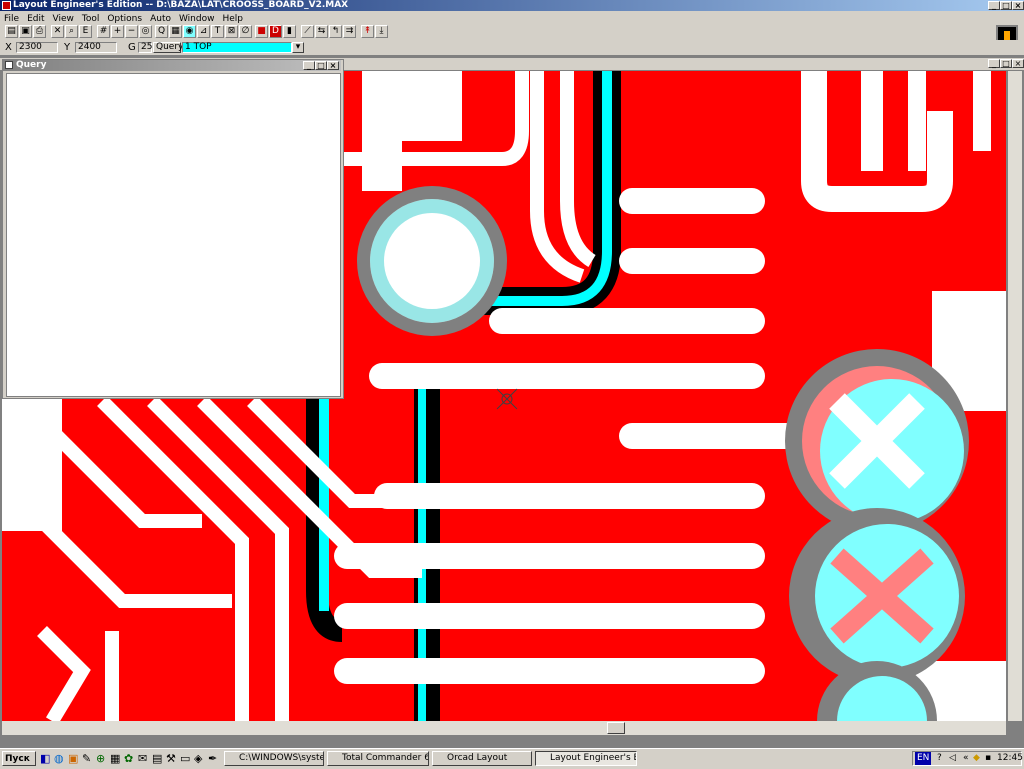 The height and width of the screenshot is (769, 1024). Describe the element at coordinates (512, 47) in the screenshot. I see `coordinate-bar: X 2300 Y 2400 G 25 Query 1 TOP ▾` at that location.